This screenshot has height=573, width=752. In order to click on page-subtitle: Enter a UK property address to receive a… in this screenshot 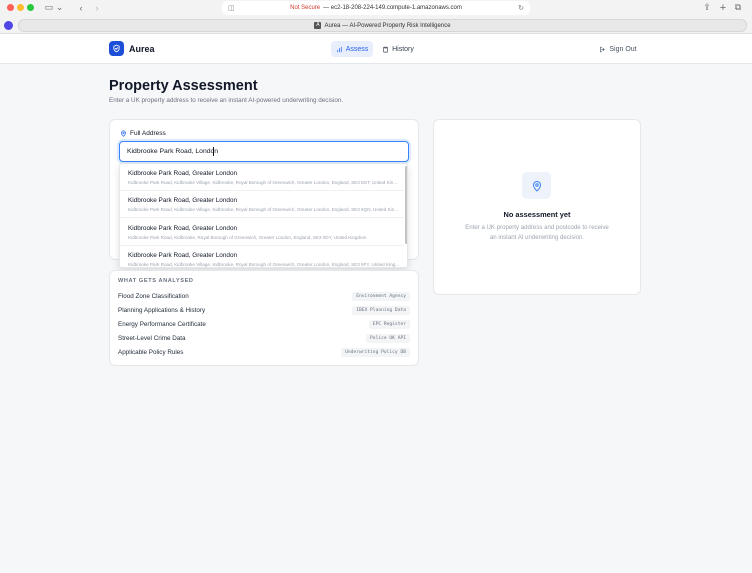, I will do `click(226, 100)`.